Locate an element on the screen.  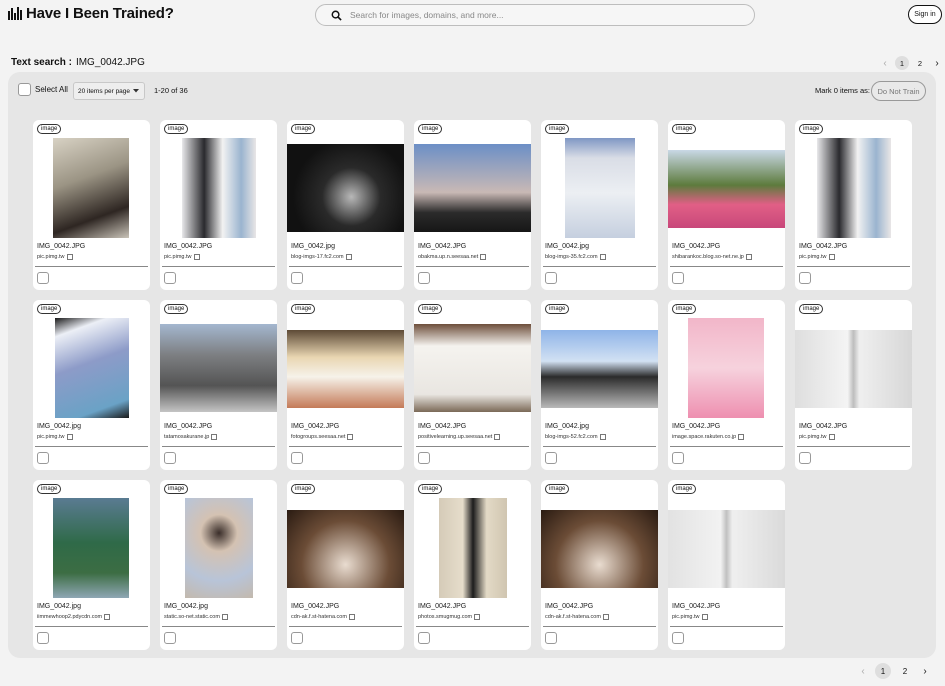
result-card: image IMG_0042.JPG obakma.up.n.seesaa.net is located at coordinates (472, 205).